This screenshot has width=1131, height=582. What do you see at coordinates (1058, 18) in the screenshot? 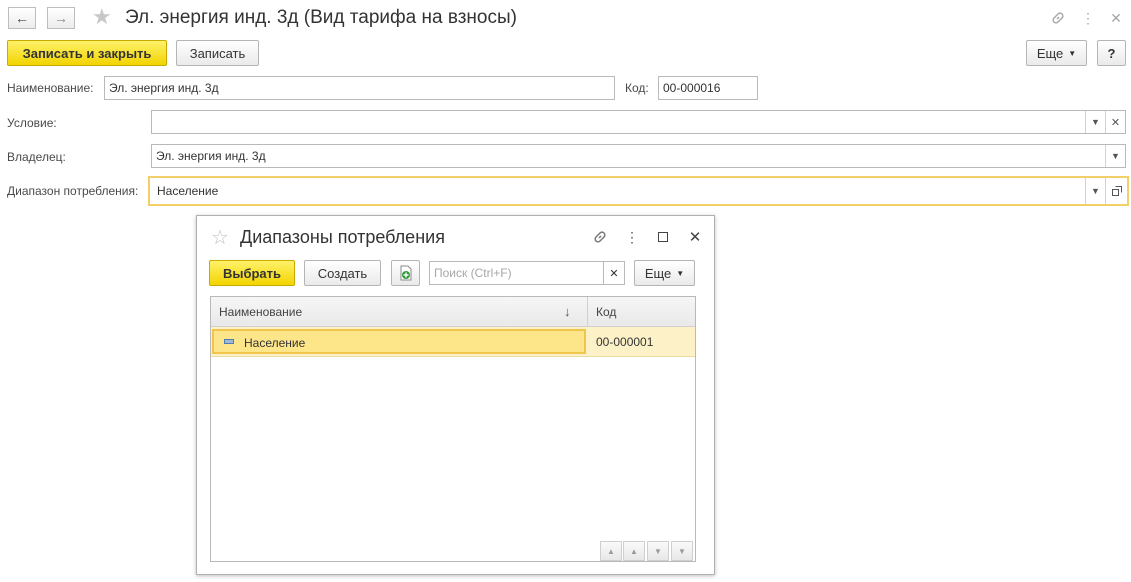
I see `link-icon` at bounding box center [1058, 18].